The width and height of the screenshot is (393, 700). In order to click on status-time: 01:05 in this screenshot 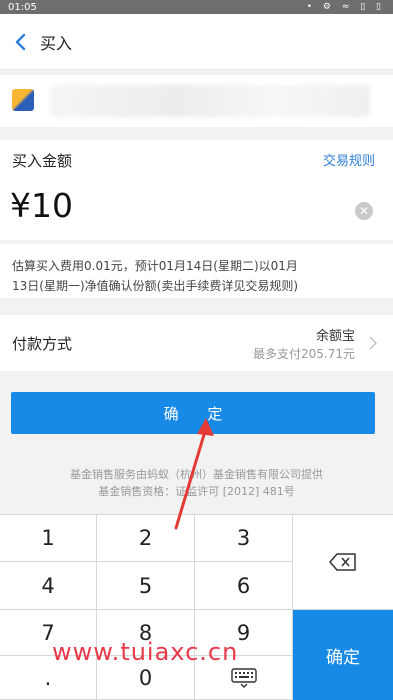, I will do `click(22, 7)`.